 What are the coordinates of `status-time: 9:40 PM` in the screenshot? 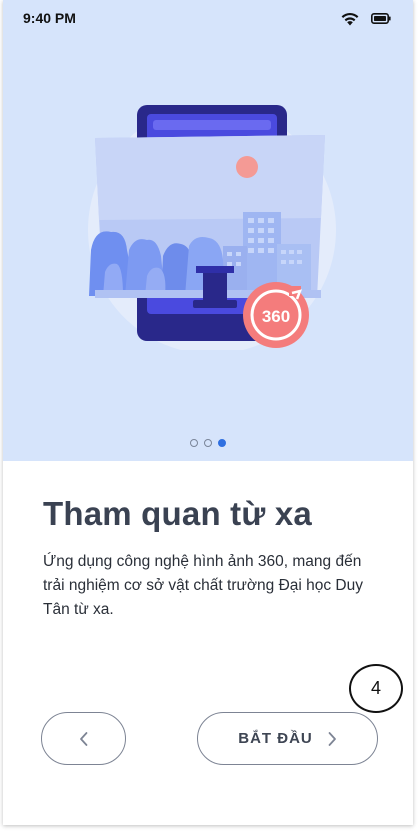 It's located at (49, 18).